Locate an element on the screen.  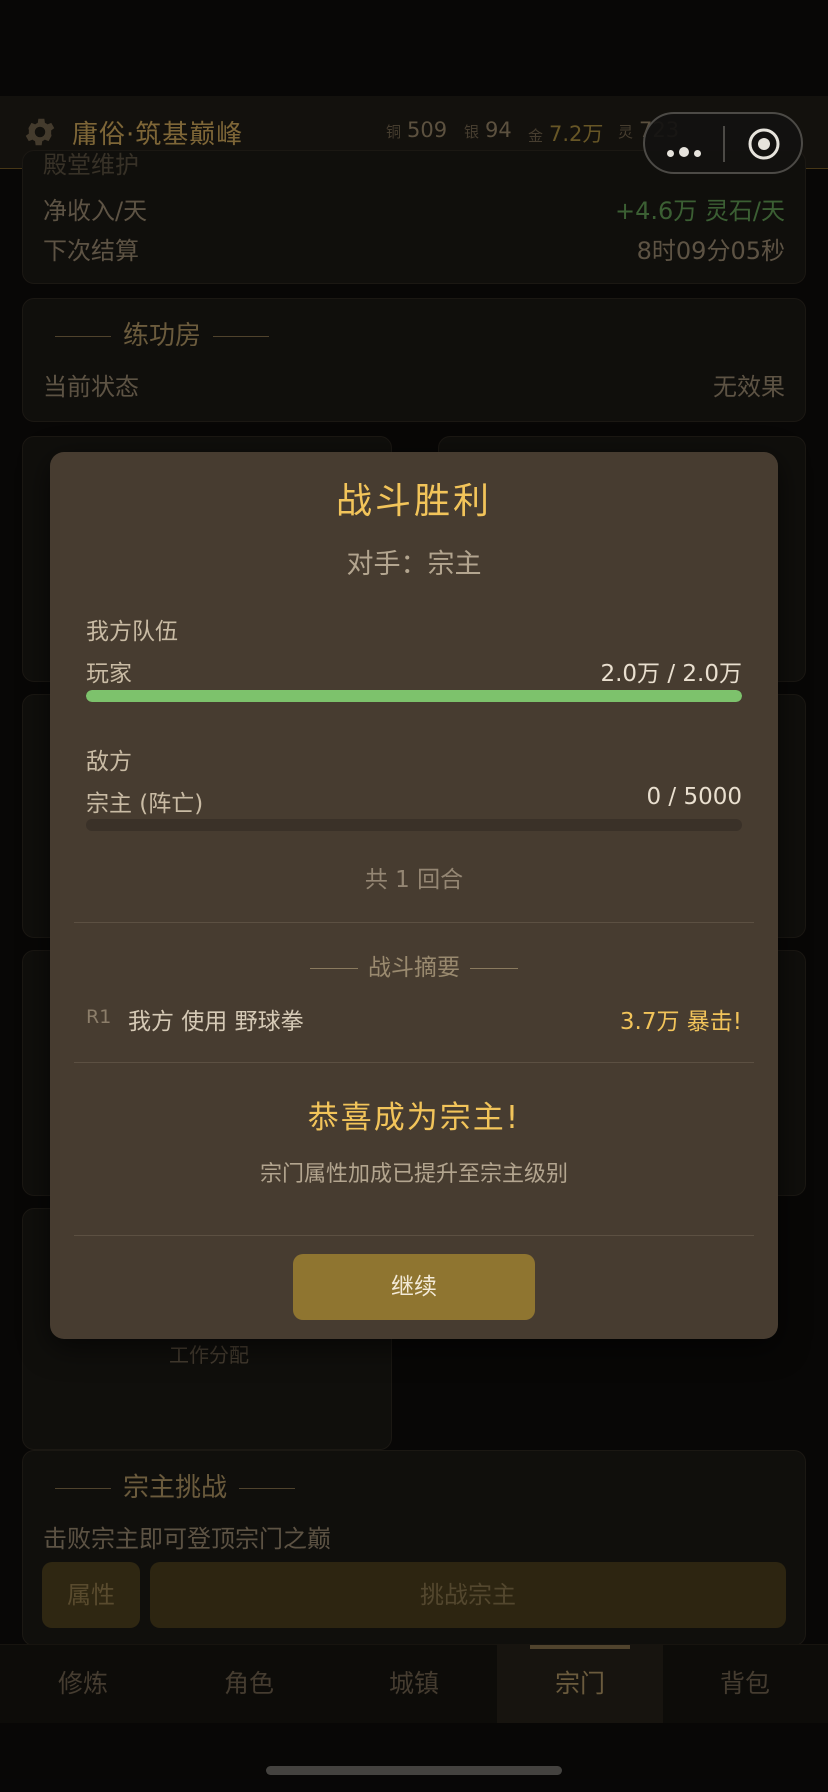
congrats-title: 恭喜成为宗主! is located at coordinates (414, 1118).